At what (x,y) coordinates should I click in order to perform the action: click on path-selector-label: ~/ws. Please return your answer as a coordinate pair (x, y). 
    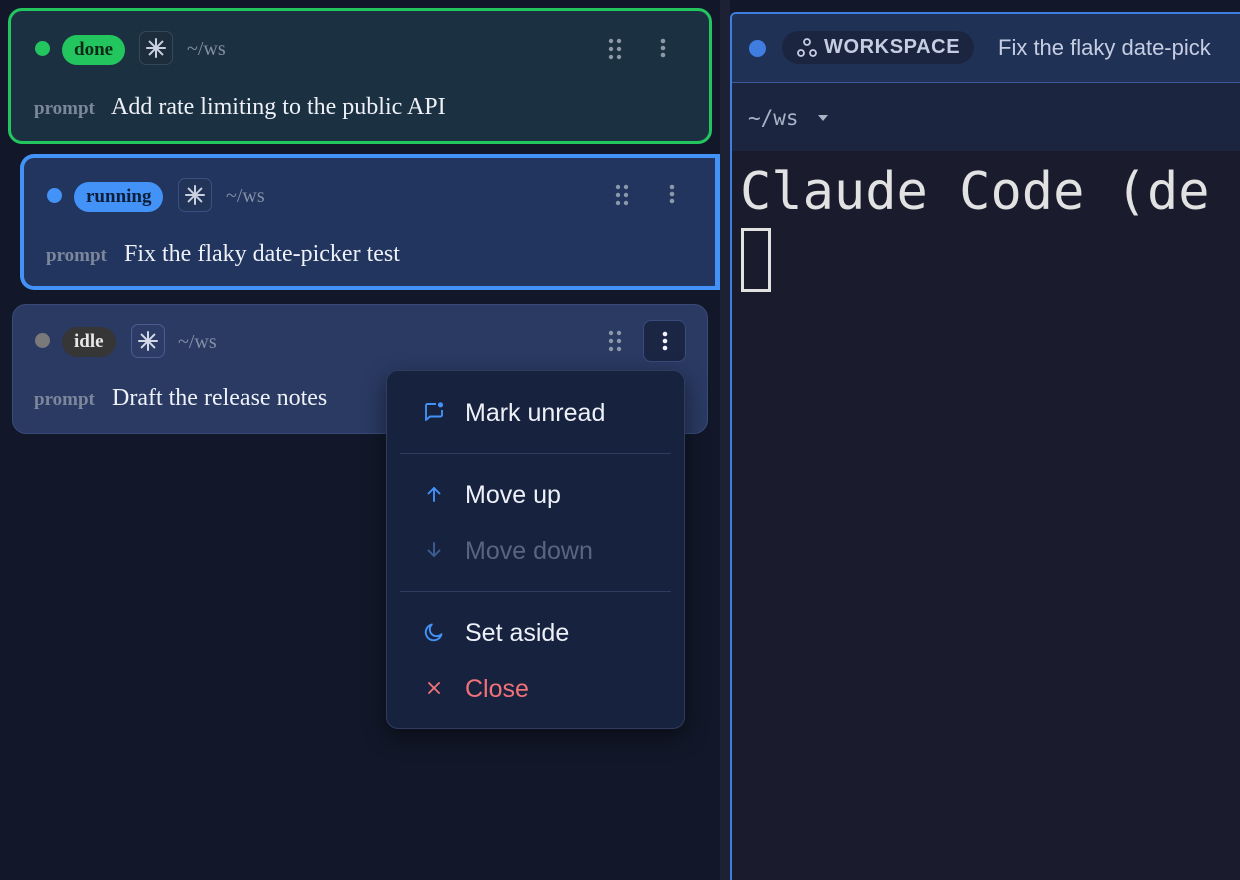
    Looking at the image, I should click on (773, 118).